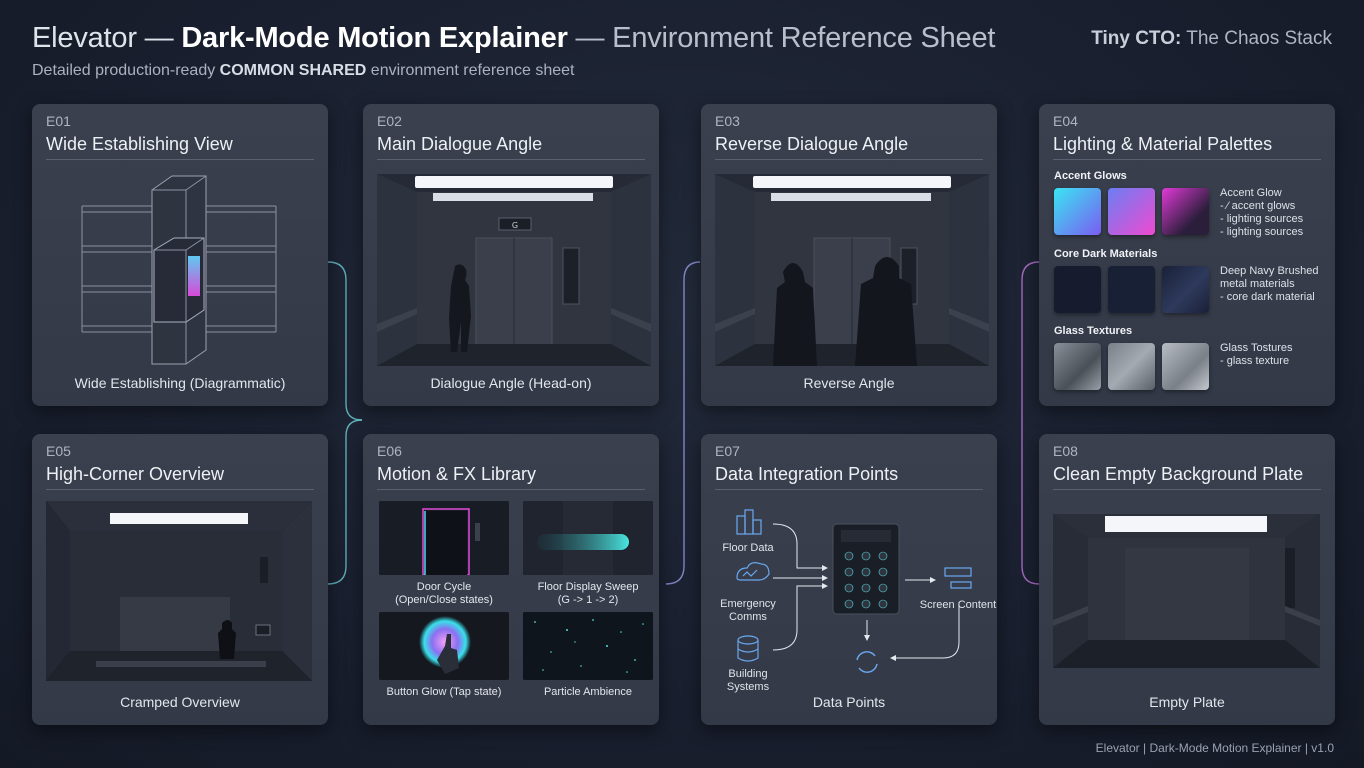 Image resolution: width=1364 pixels, height=768 pixels. I want to click on screen-content-label: Screen Content, so click(958, 605).